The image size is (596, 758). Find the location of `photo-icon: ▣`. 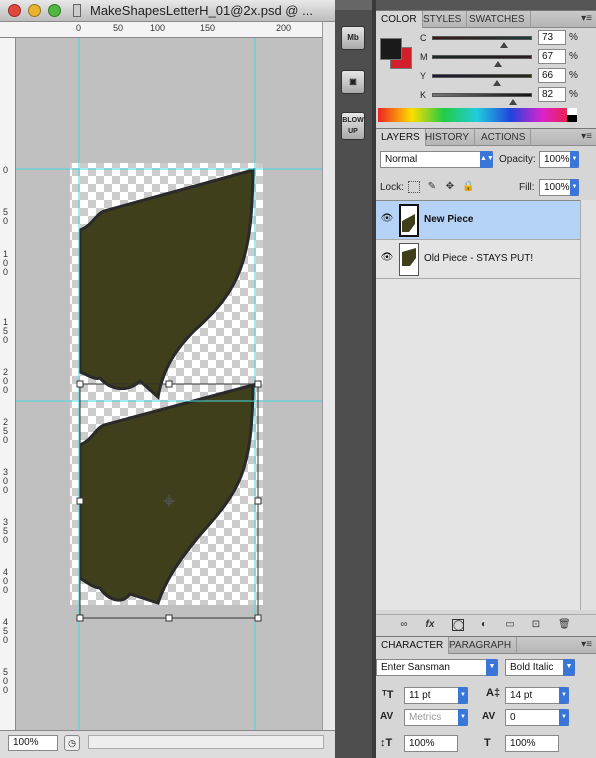

photo-icon: ▣ is located at coordinates (353, 82).